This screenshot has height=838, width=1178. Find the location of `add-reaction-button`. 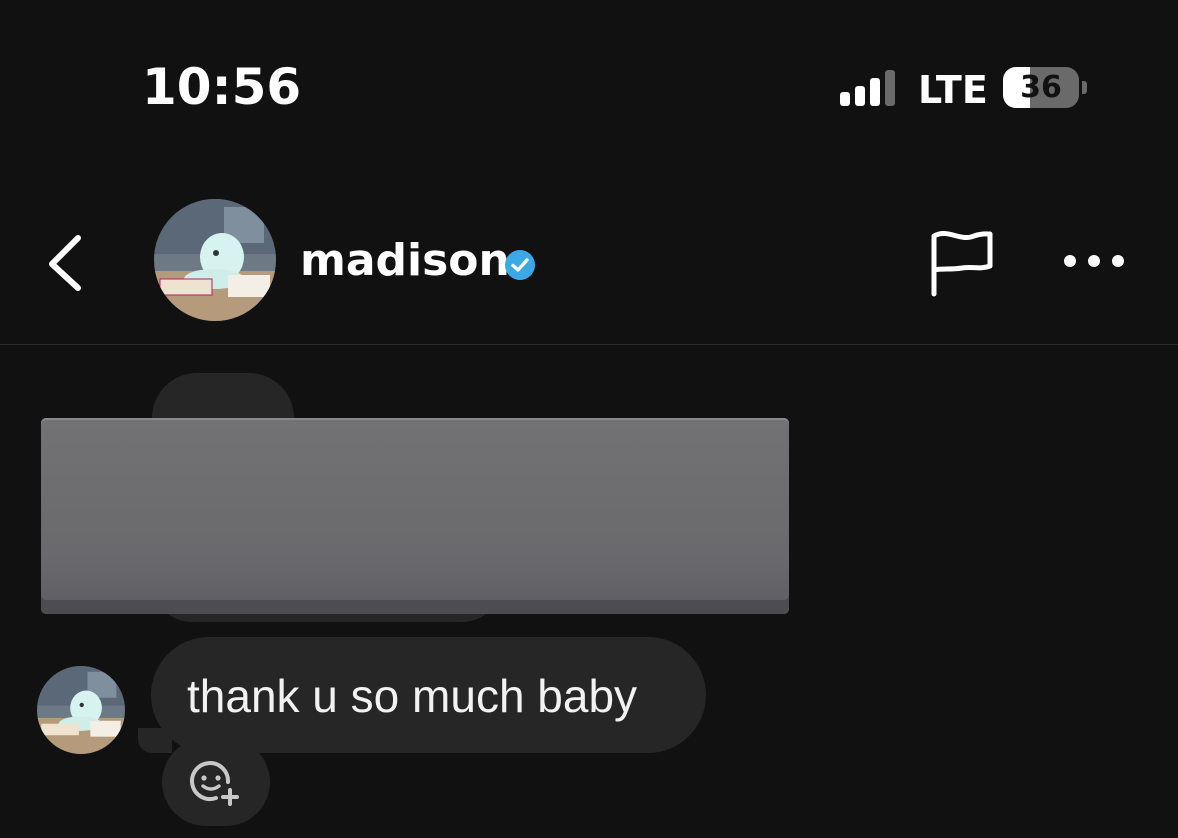

add-reaction-button is located at coordinates (216, 782).